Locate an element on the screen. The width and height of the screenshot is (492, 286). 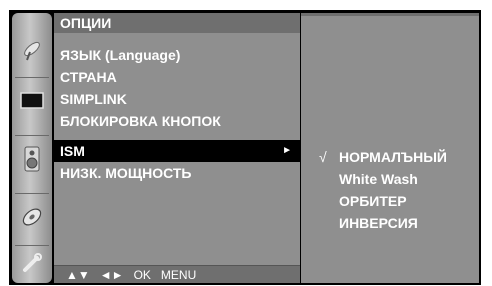
tools-icon is located at coordinates (32, 263).